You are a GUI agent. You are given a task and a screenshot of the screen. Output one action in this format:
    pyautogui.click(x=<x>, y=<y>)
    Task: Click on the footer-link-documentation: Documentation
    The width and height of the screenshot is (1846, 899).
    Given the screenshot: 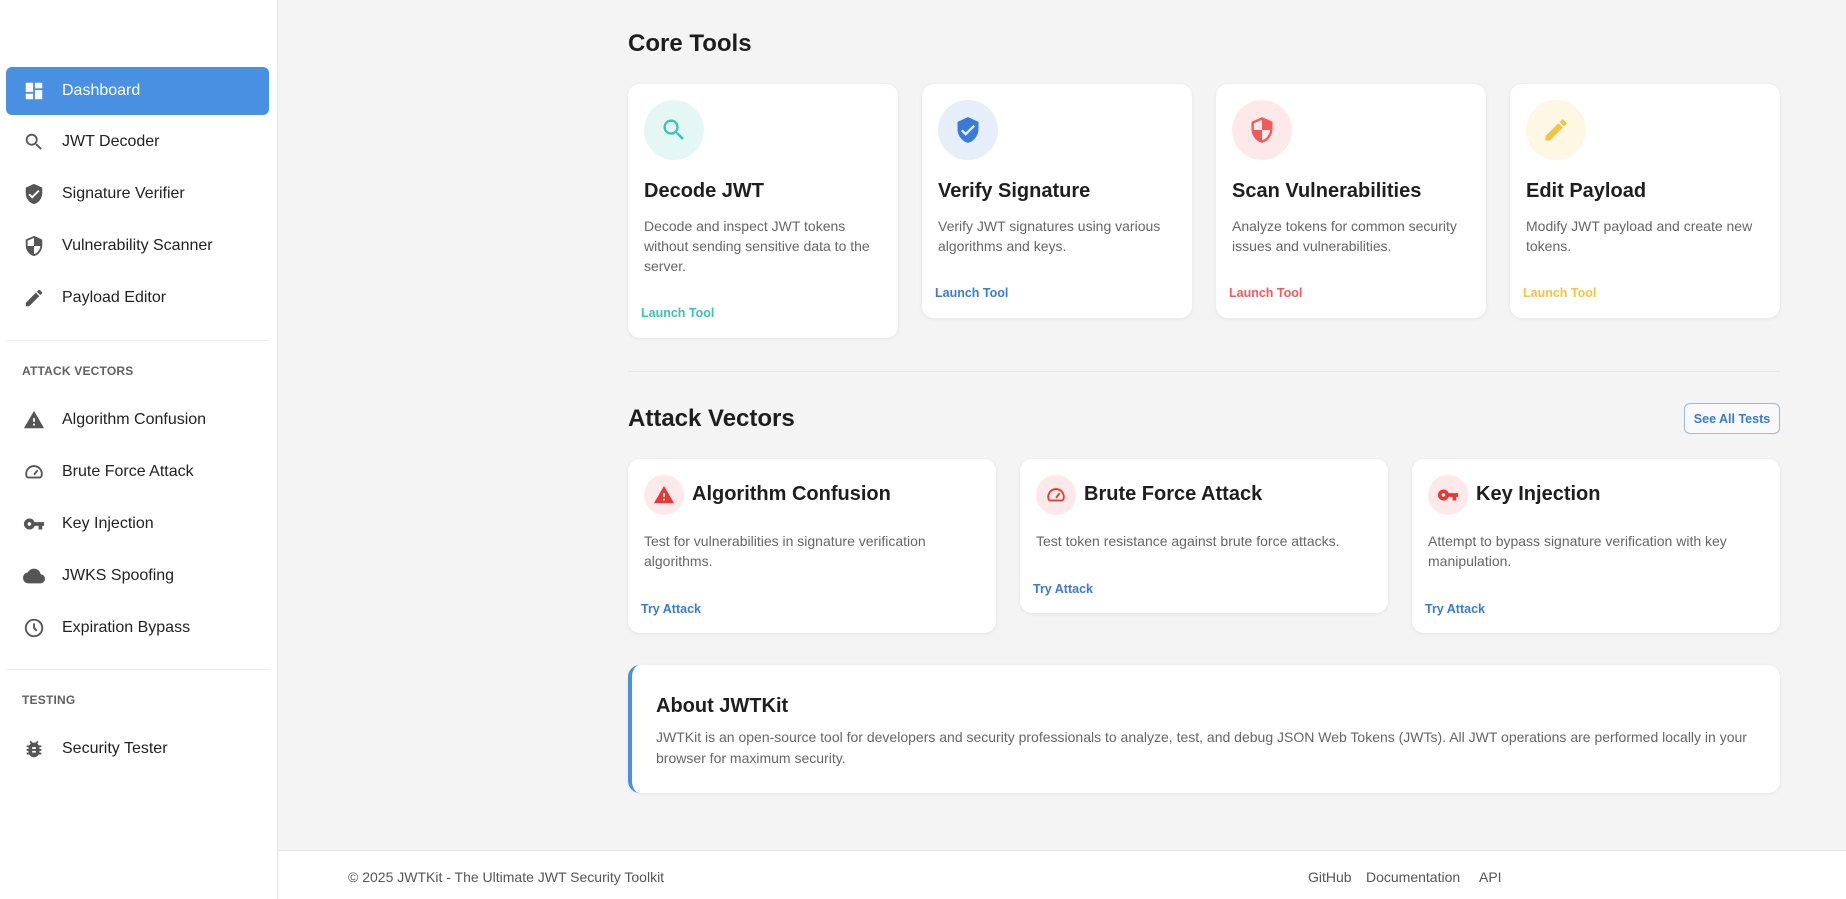 What is the action you would take?
    pyautogui.click(x=1413, y=877)
    